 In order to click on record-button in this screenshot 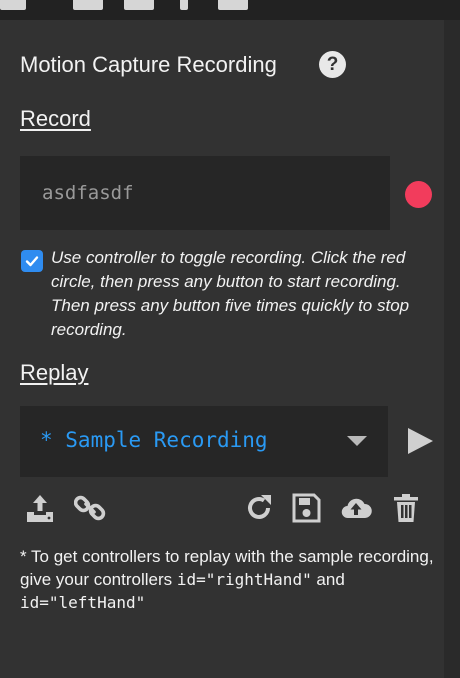, I will do `click(418, 194)`.